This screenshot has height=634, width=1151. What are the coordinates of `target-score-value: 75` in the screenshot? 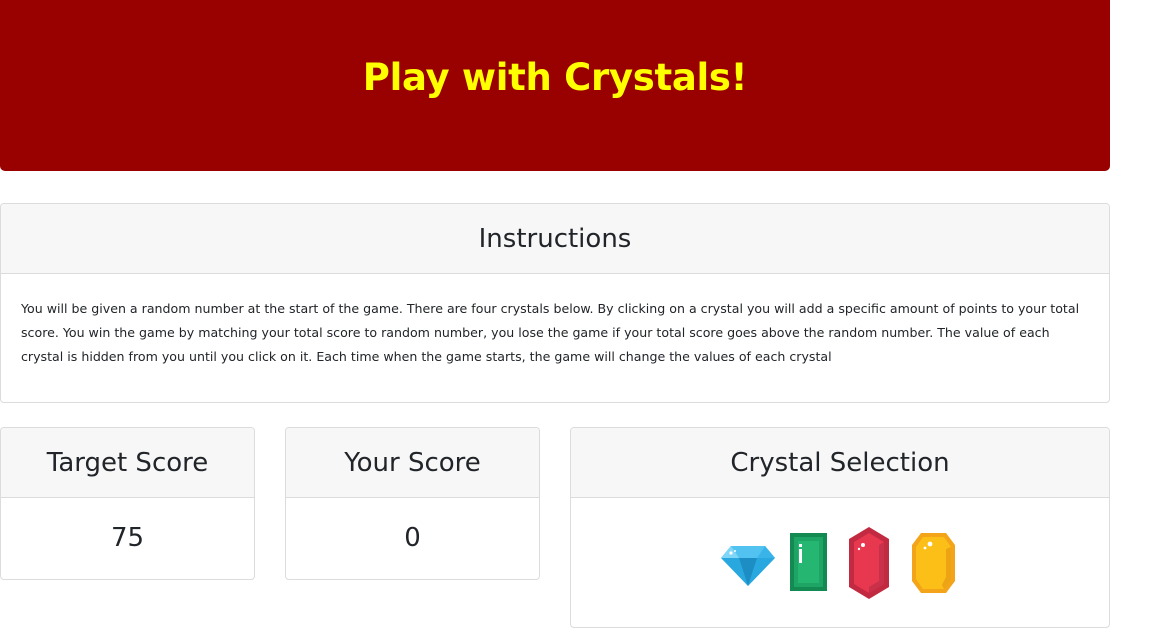 It's located at (127, 538).